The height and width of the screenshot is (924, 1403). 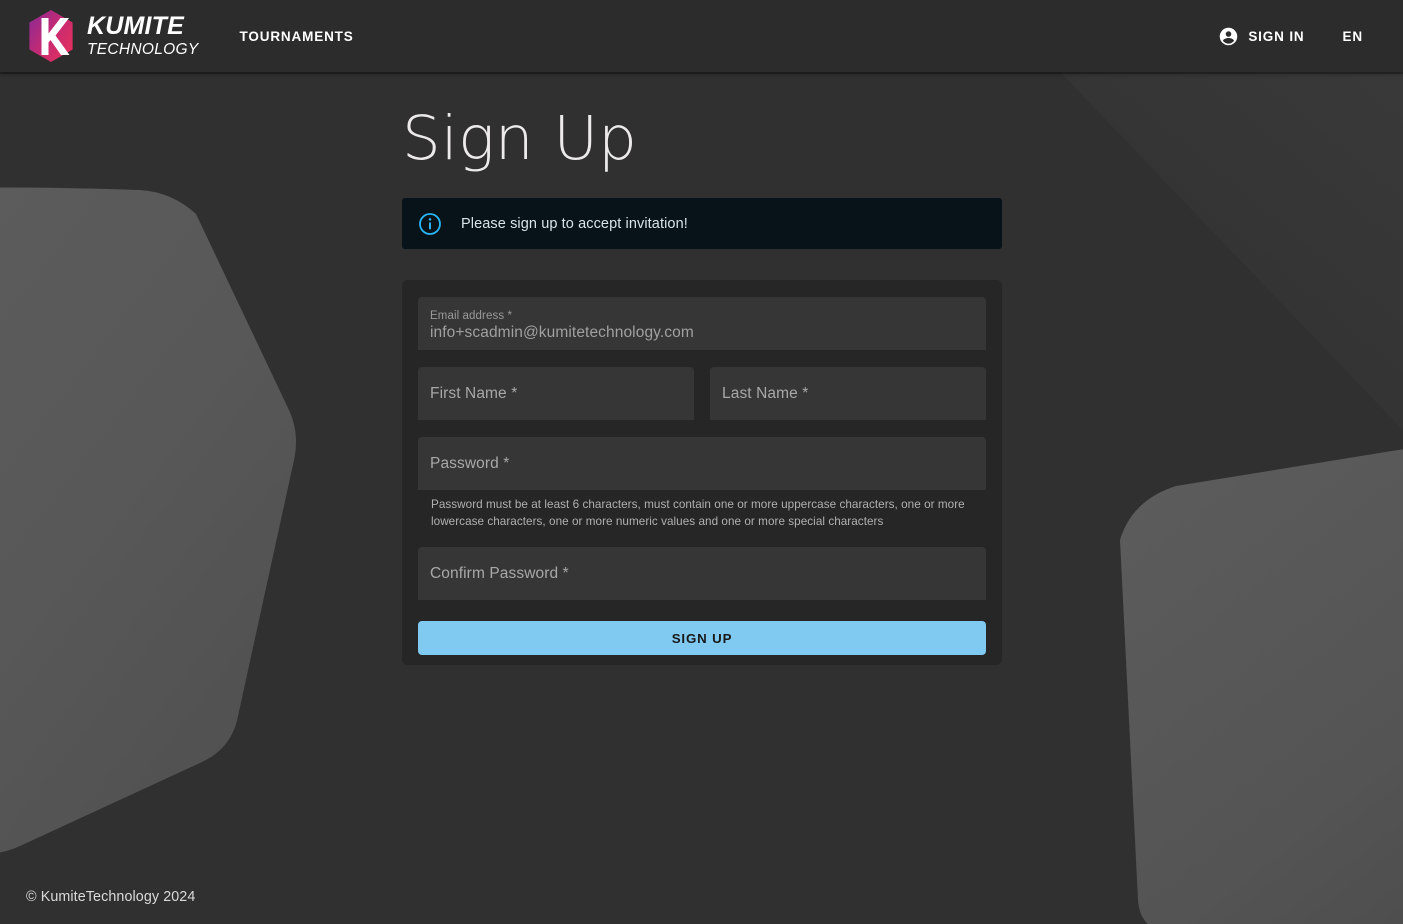 What do you see at coordinates (702, 223) in the screenshot?
I see `info-alert: Please sign up to accept invitation!` at bounding box center [702, 223].